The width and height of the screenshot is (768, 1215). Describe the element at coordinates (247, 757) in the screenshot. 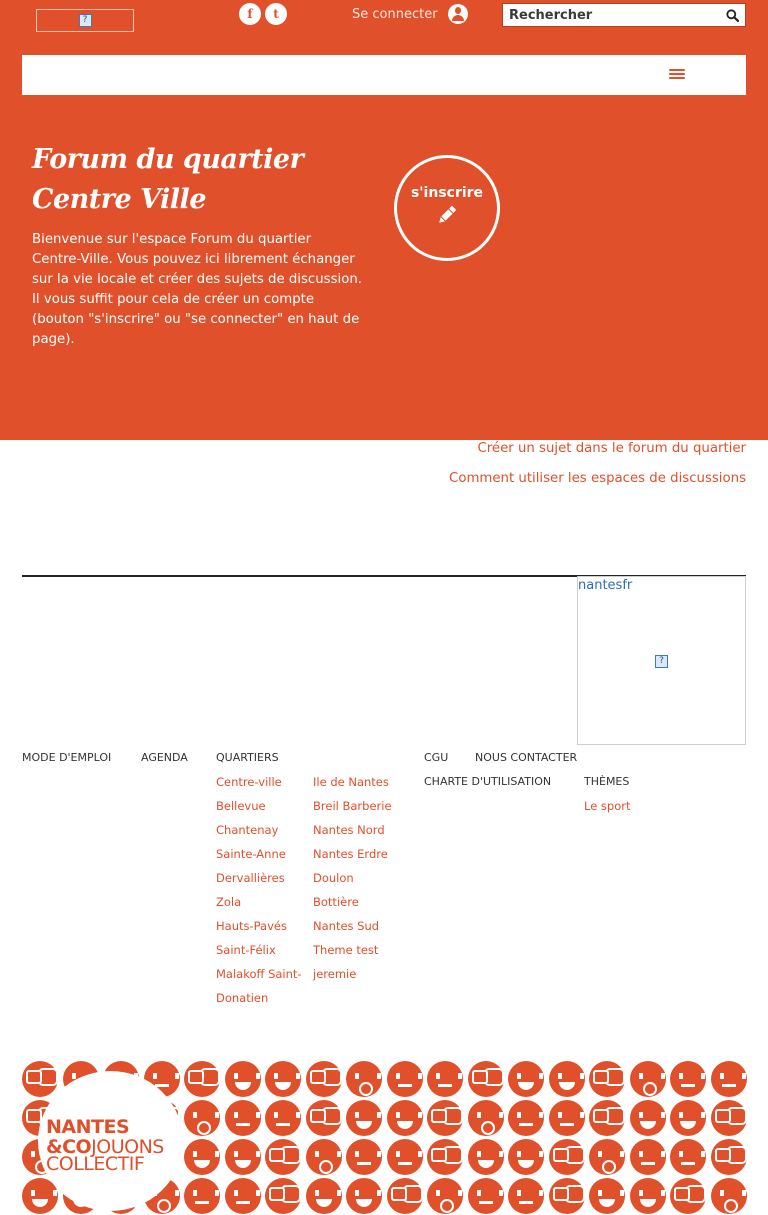

I see `footer-quartiers: QUARTIERS` at that location.